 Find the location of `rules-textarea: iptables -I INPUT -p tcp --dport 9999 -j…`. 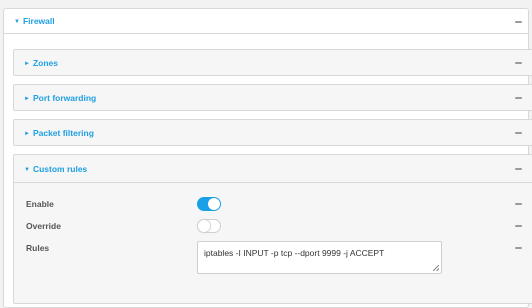

rules-textarea: iptables -I INPUT -p tcp --dport 9999 -j… is located at coordinates (319, 257).